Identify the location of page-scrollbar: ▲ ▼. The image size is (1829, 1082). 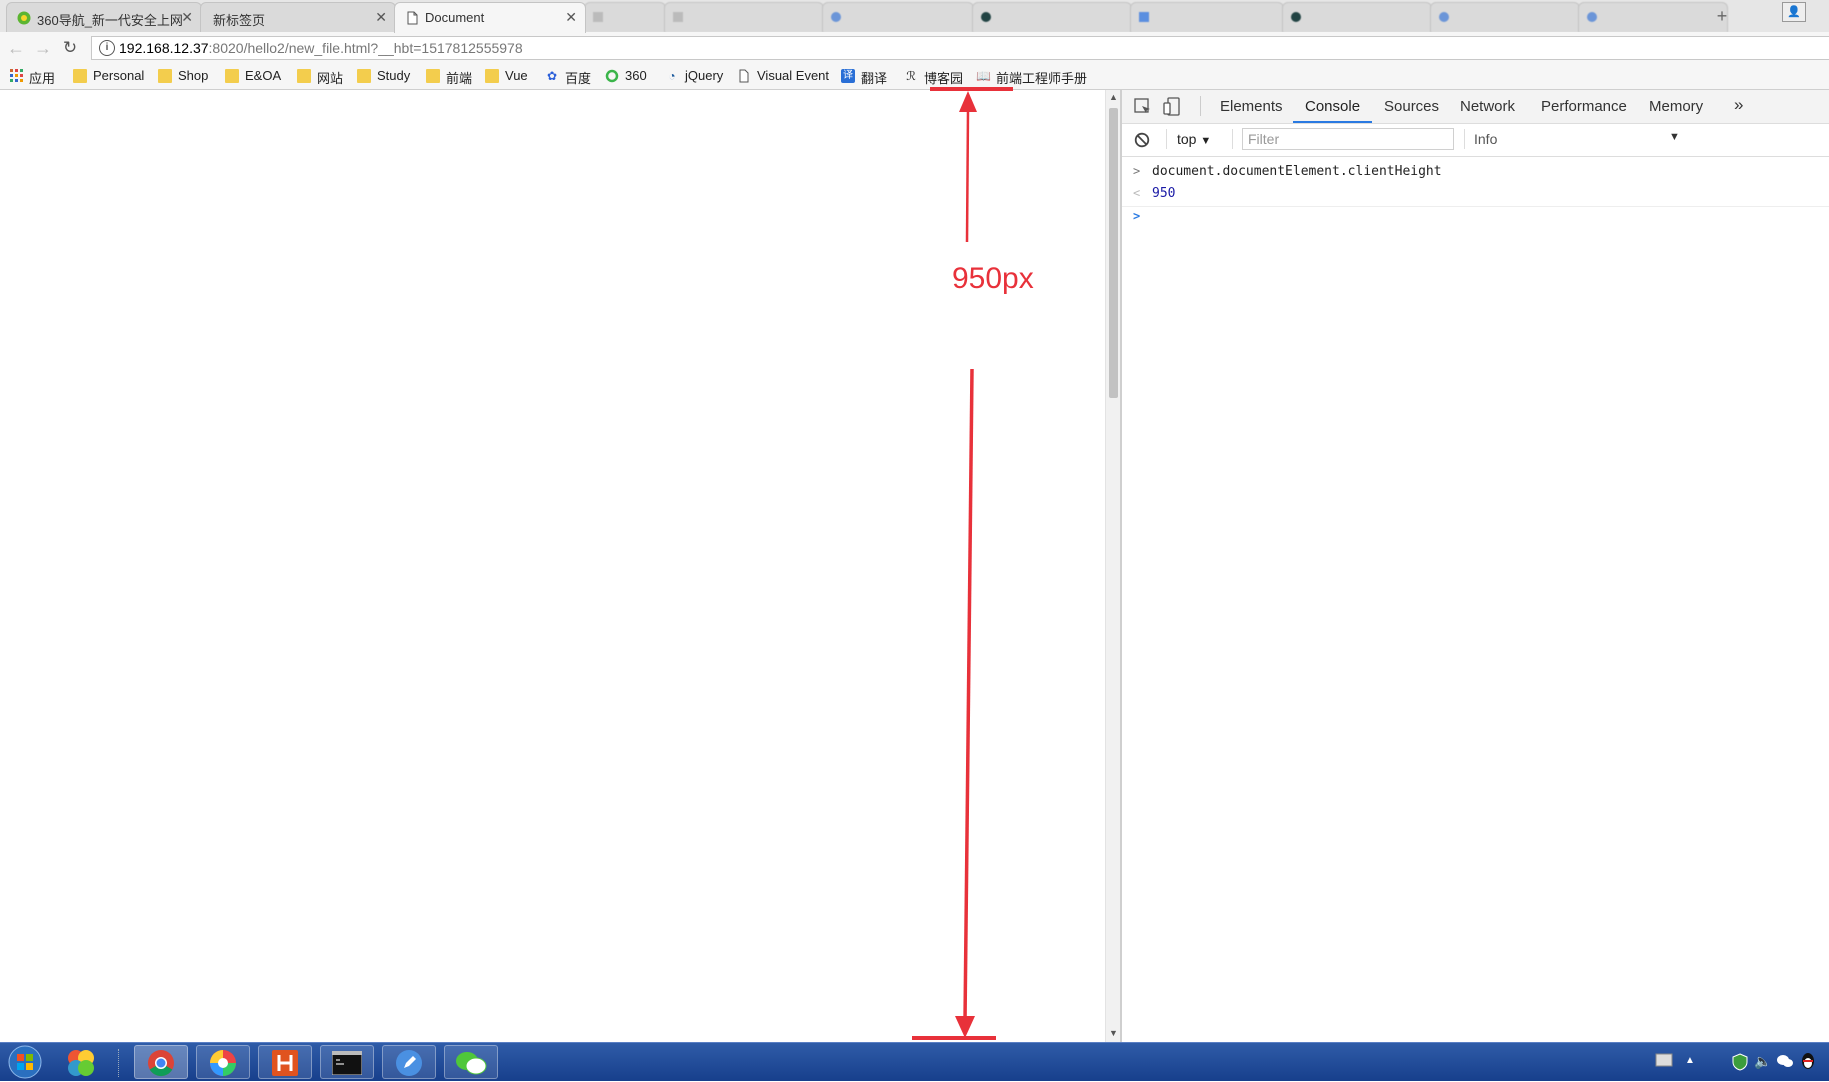
(1112, 566).